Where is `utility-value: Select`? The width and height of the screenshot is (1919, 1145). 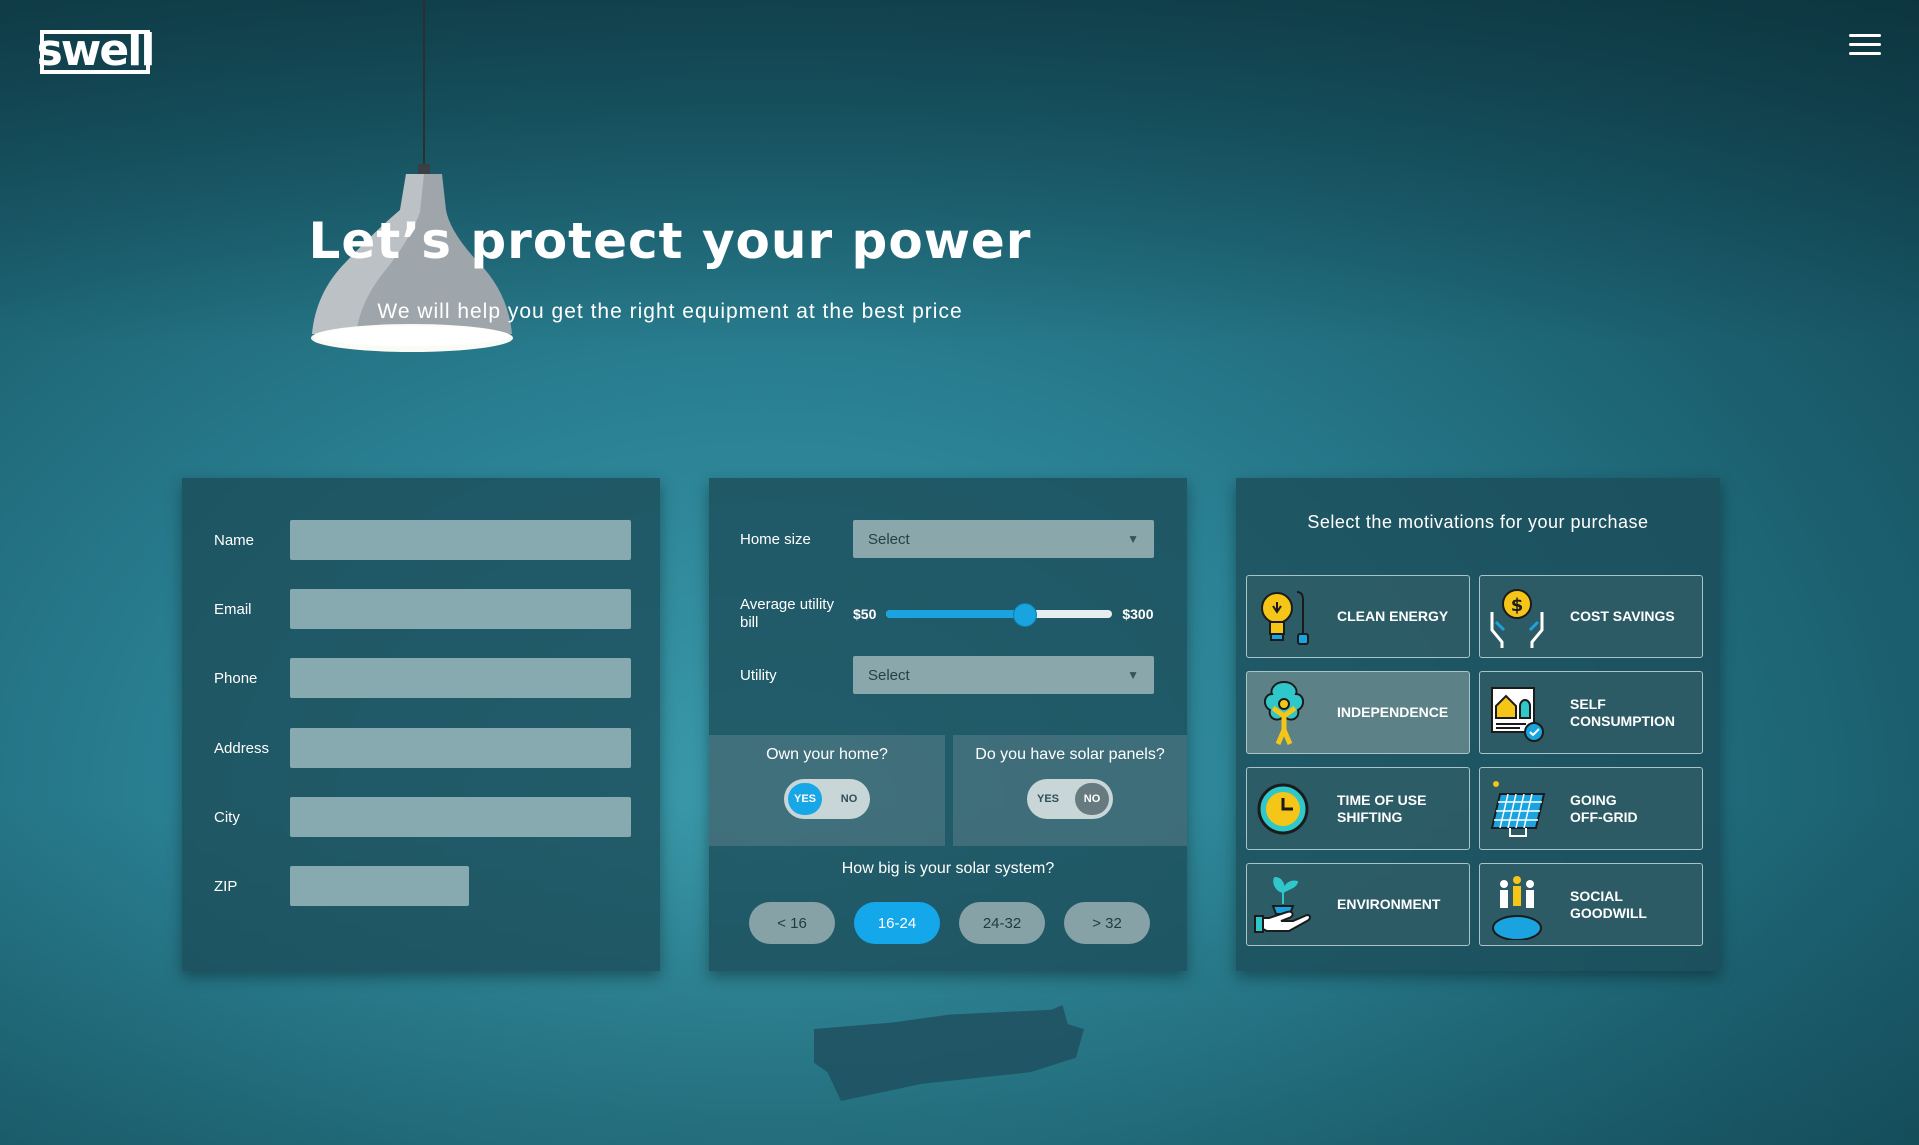 utility-value: Select is located at coordinates (889, 675).